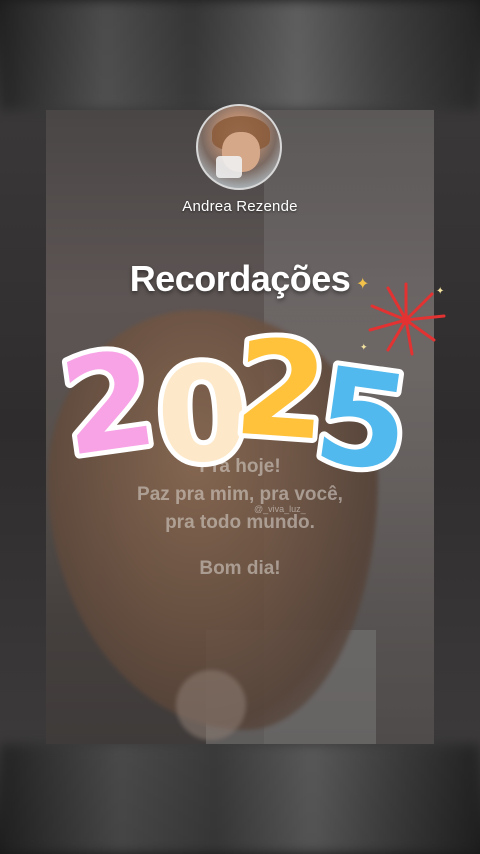  Describe the element at coordinates (229, 167) in the screenshot. I see `avatar-cup` at that location.